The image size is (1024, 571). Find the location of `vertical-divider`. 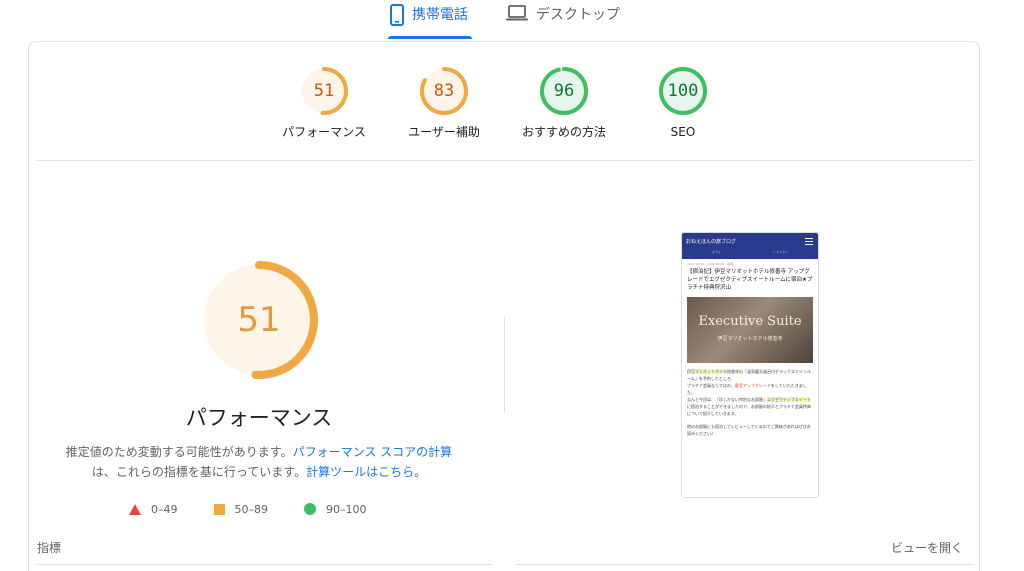

vertical-divider is located at coordinates (504, 364).